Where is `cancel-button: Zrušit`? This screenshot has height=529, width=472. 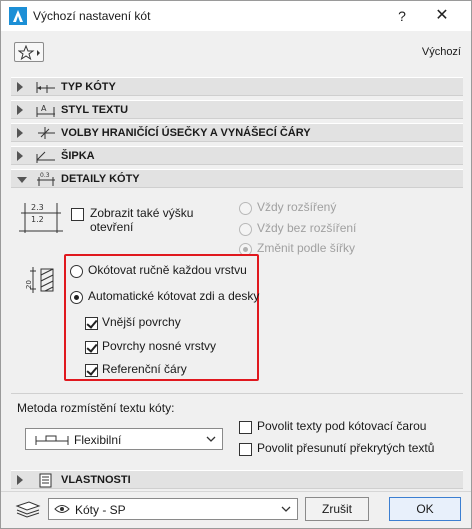
cancel-button: Zrušit is located at coordinates (337, 509).